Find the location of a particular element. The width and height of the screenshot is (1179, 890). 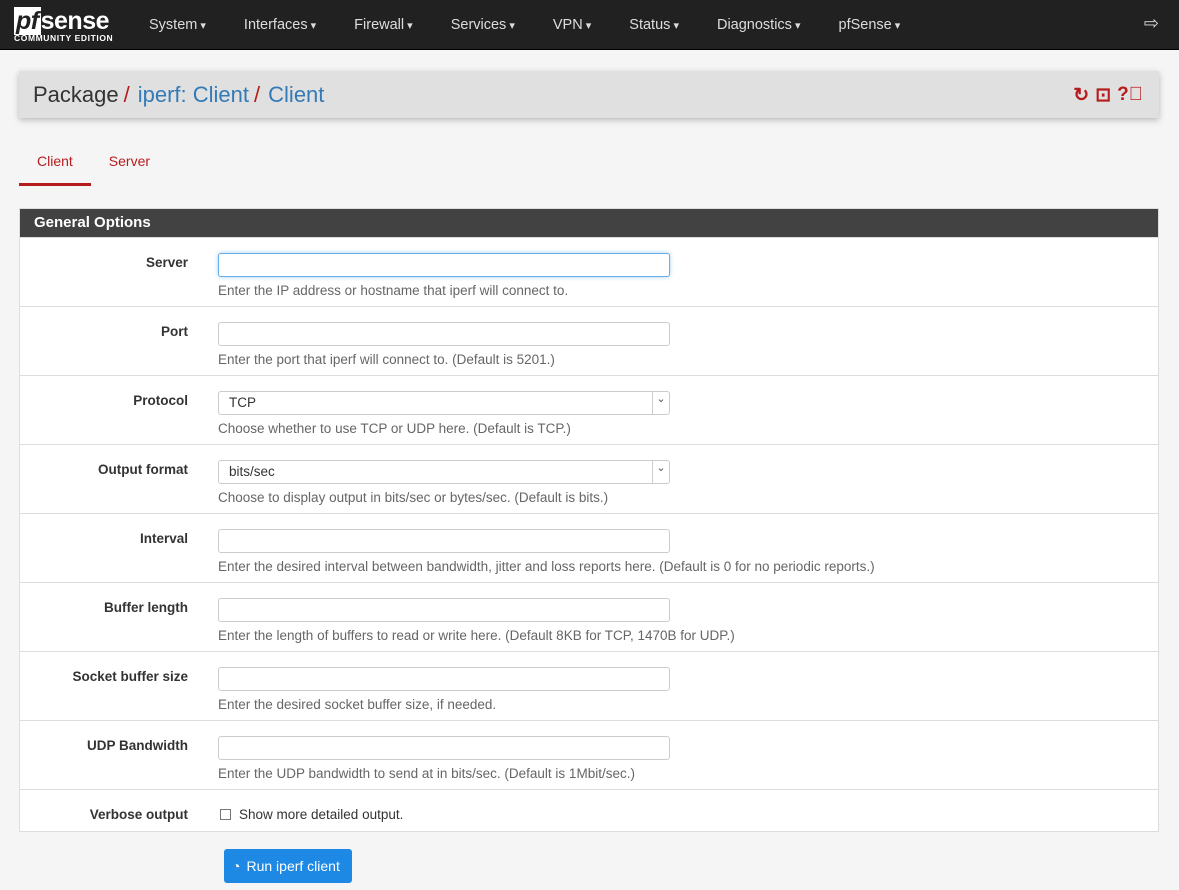

menu-services: Services is located at coordinates (483, 25).